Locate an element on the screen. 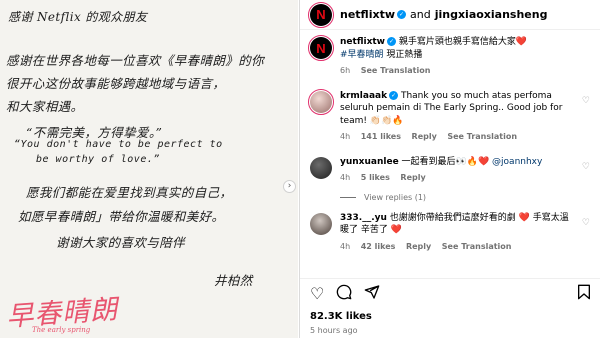  letter-line: 谢谢大家的喜欢与陪伴 is located at coordinates (121, 242).